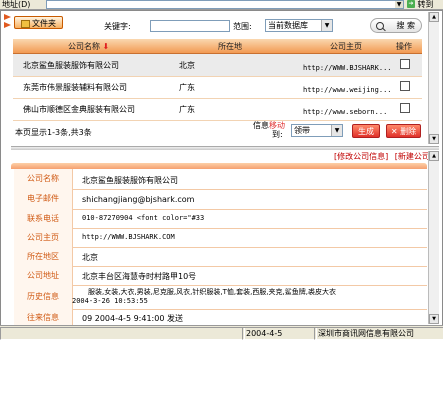  Describe the element at coordinates (220, 179) in the screenshot. I see `detail-row: 公司名称 北京鲨鱼服装服饰有限公司` at that location.